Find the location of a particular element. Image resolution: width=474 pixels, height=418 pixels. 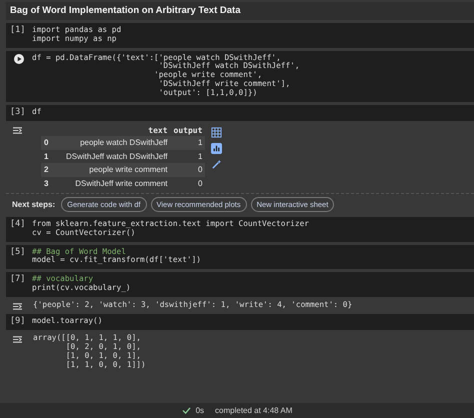

check-icon is located at coordinates (186, 410).